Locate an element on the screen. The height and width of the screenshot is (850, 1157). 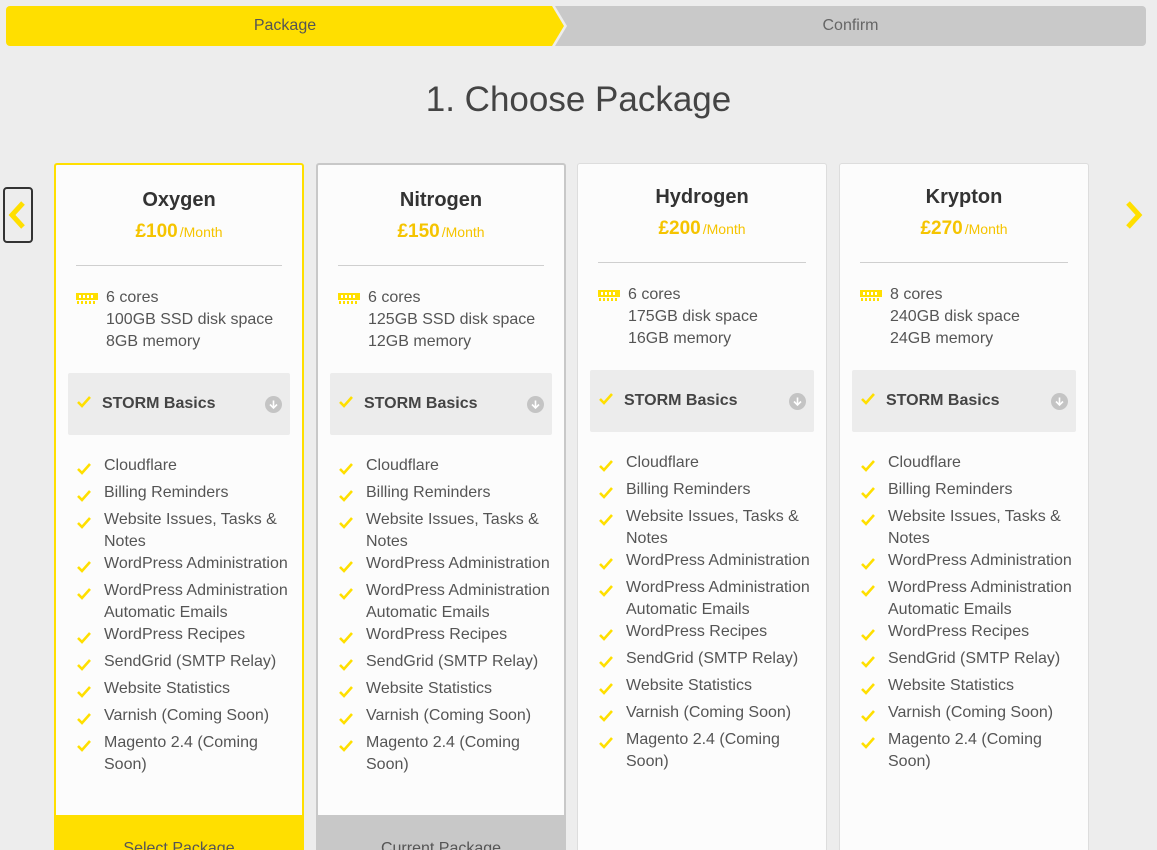
step-confirm: Confirm is located at coordinates (850, 26).